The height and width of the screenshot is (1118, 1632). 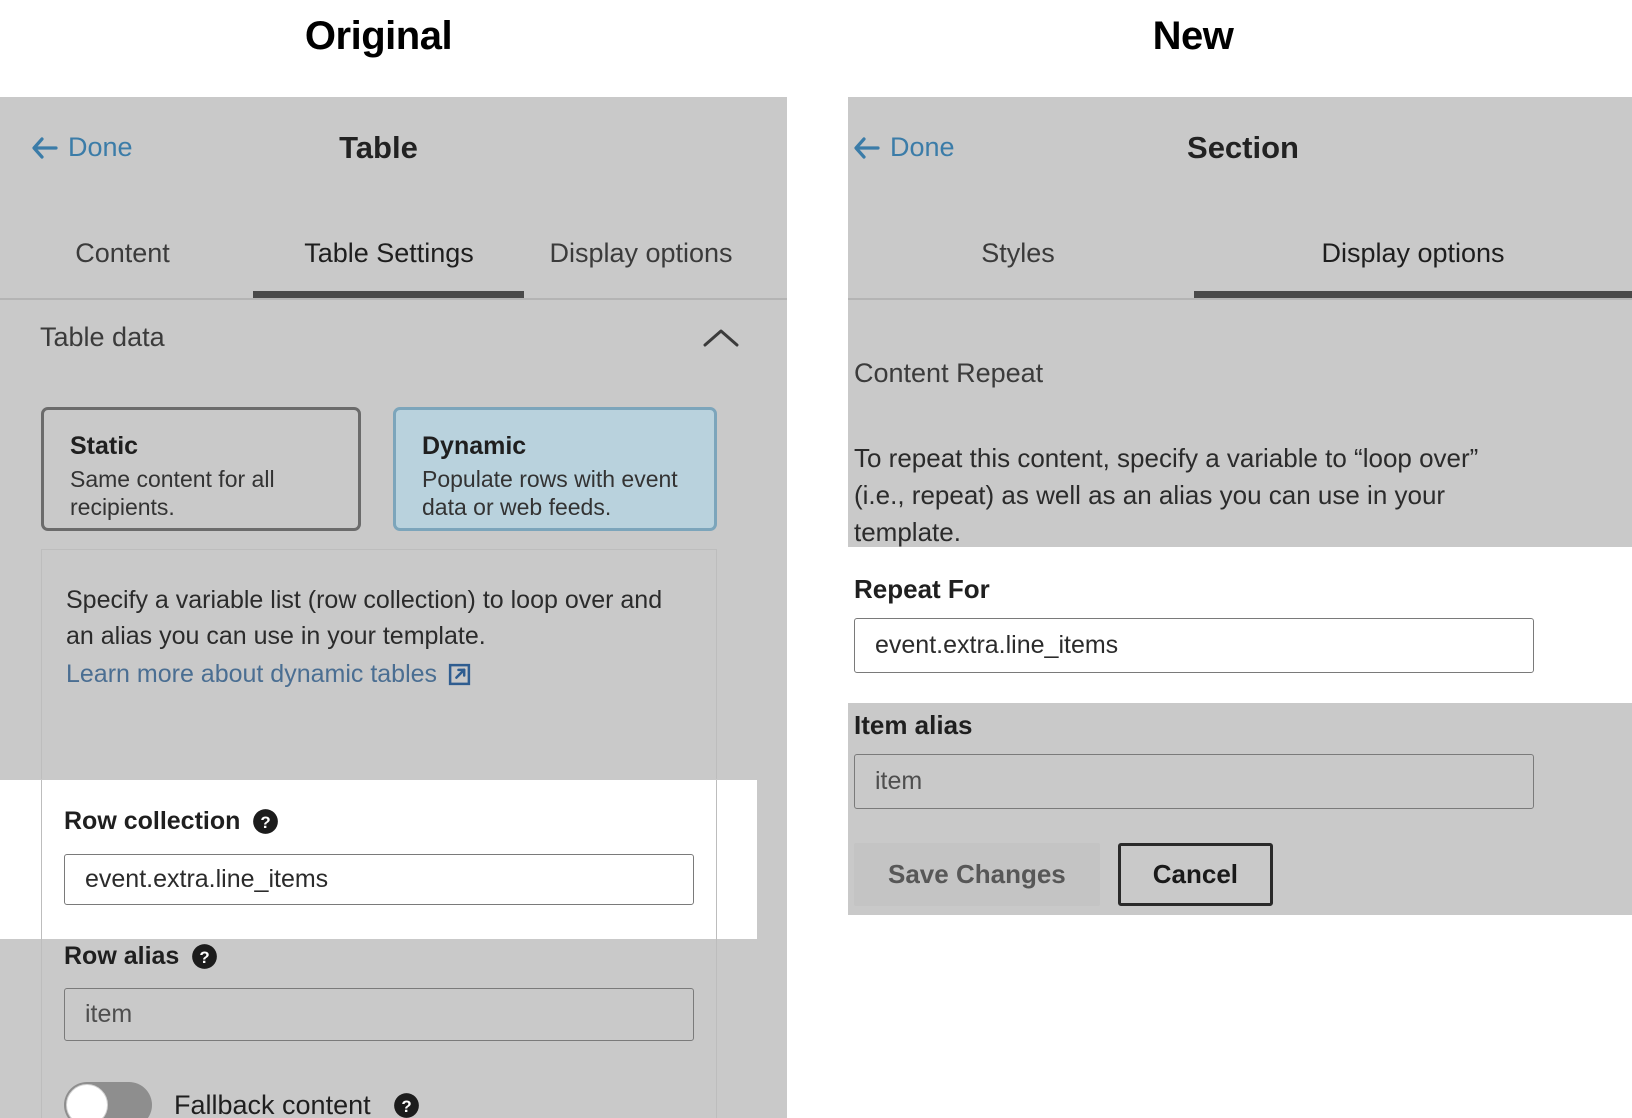 I want to click on tab-table-settings: Table Settings, so click(x=389, y=253).